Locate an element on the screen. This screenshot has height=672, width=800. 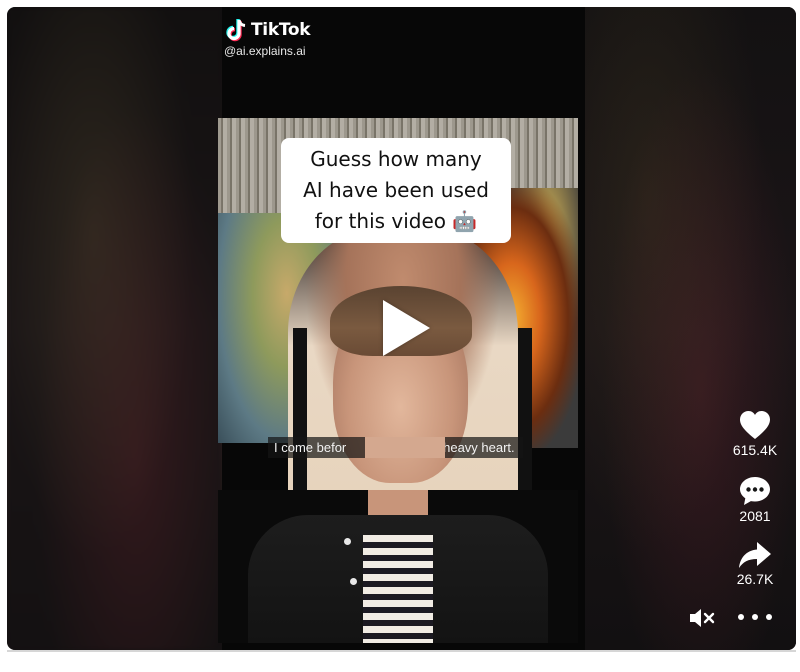
more-options-button is located at coordinates (755, 617).